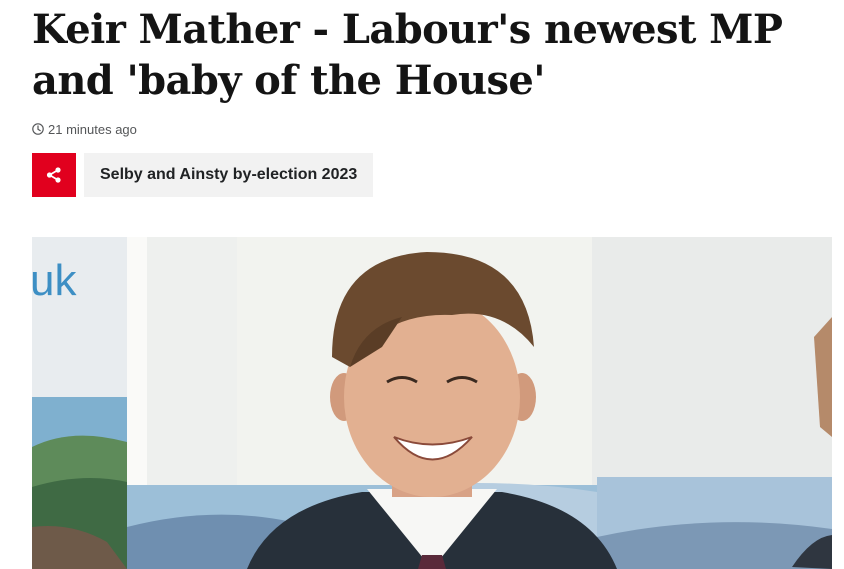 The height and width of the screenshot is (569, 844). What do you see at coordinates (54, 280) in the screenshot?
I see `backdrop-text: uk` at bounding box center [54, 280].